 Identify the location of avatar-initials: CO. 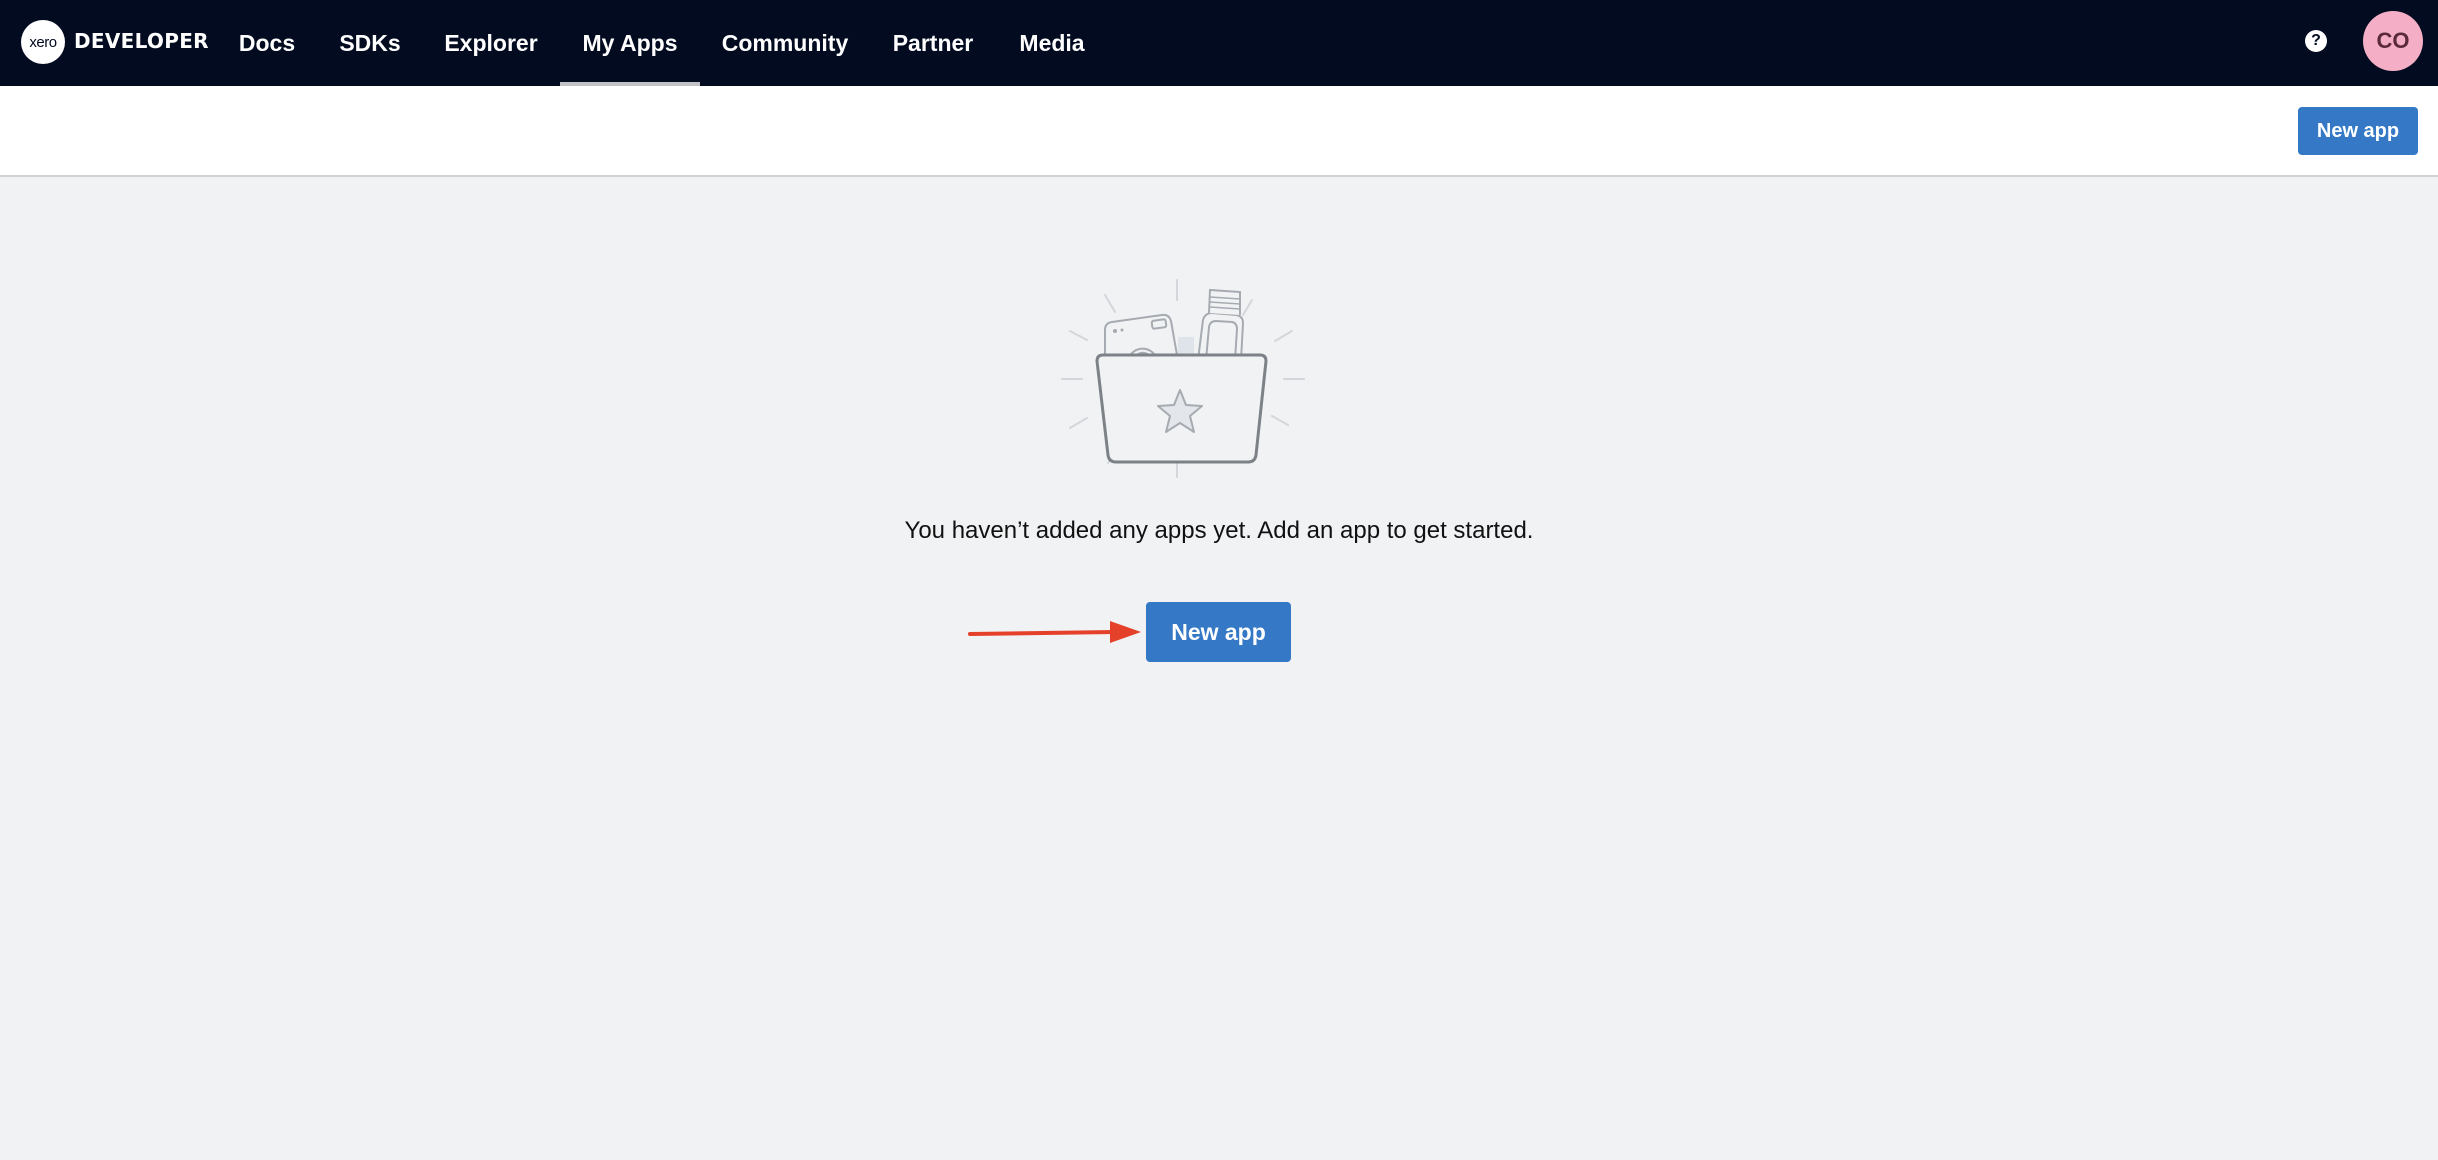
(2393, 40).